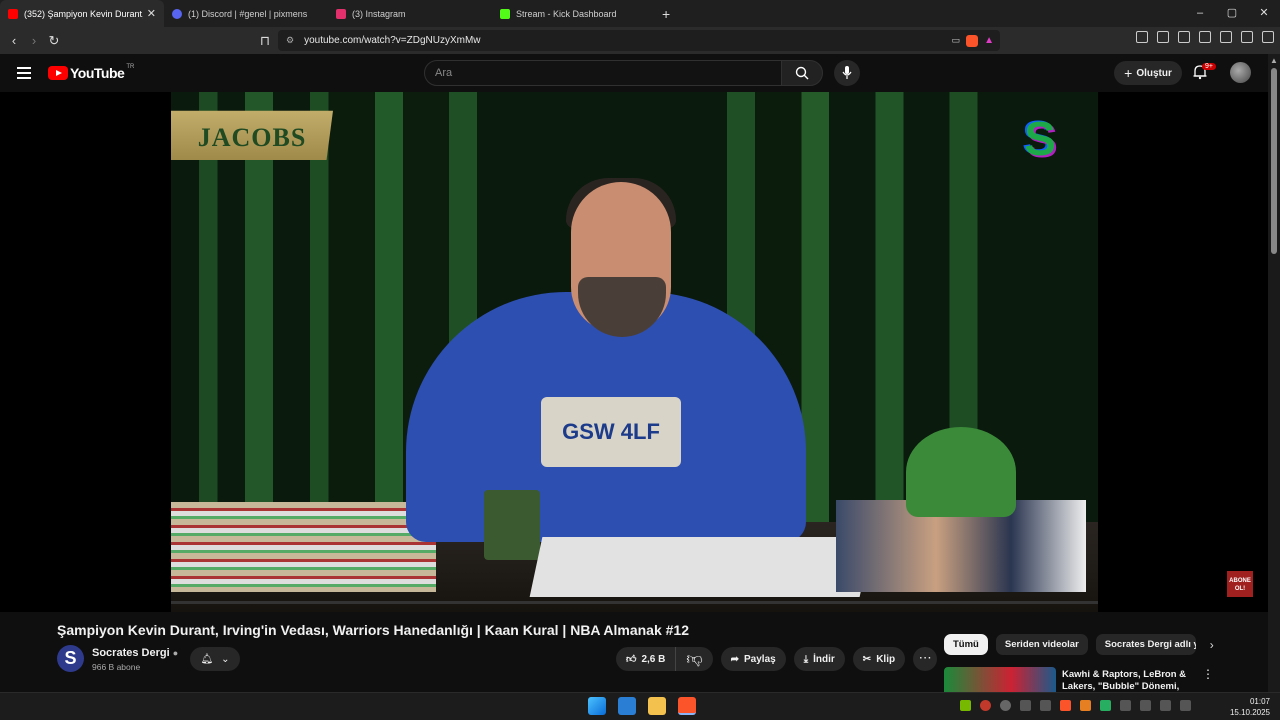  Describe the element at coordinates (290, 40) in the screenshot. I see `site-info-icon: ⚙` at that location.